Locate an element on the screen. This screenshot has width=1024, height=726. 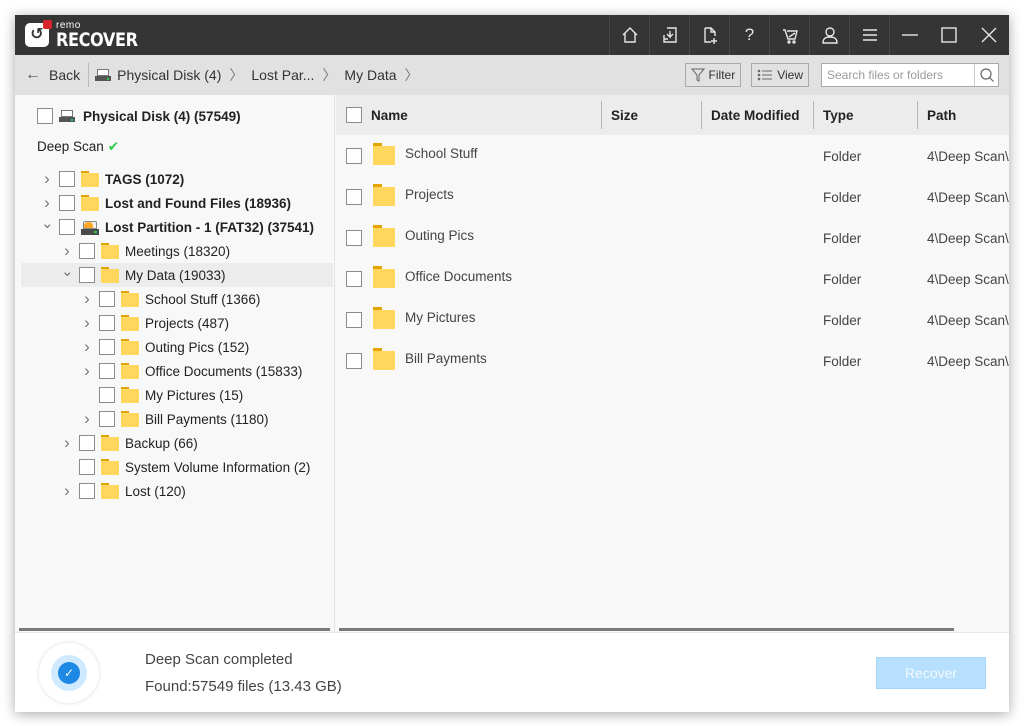
tree-item: System Volume Information (2) is located at coordinates (174, 467).